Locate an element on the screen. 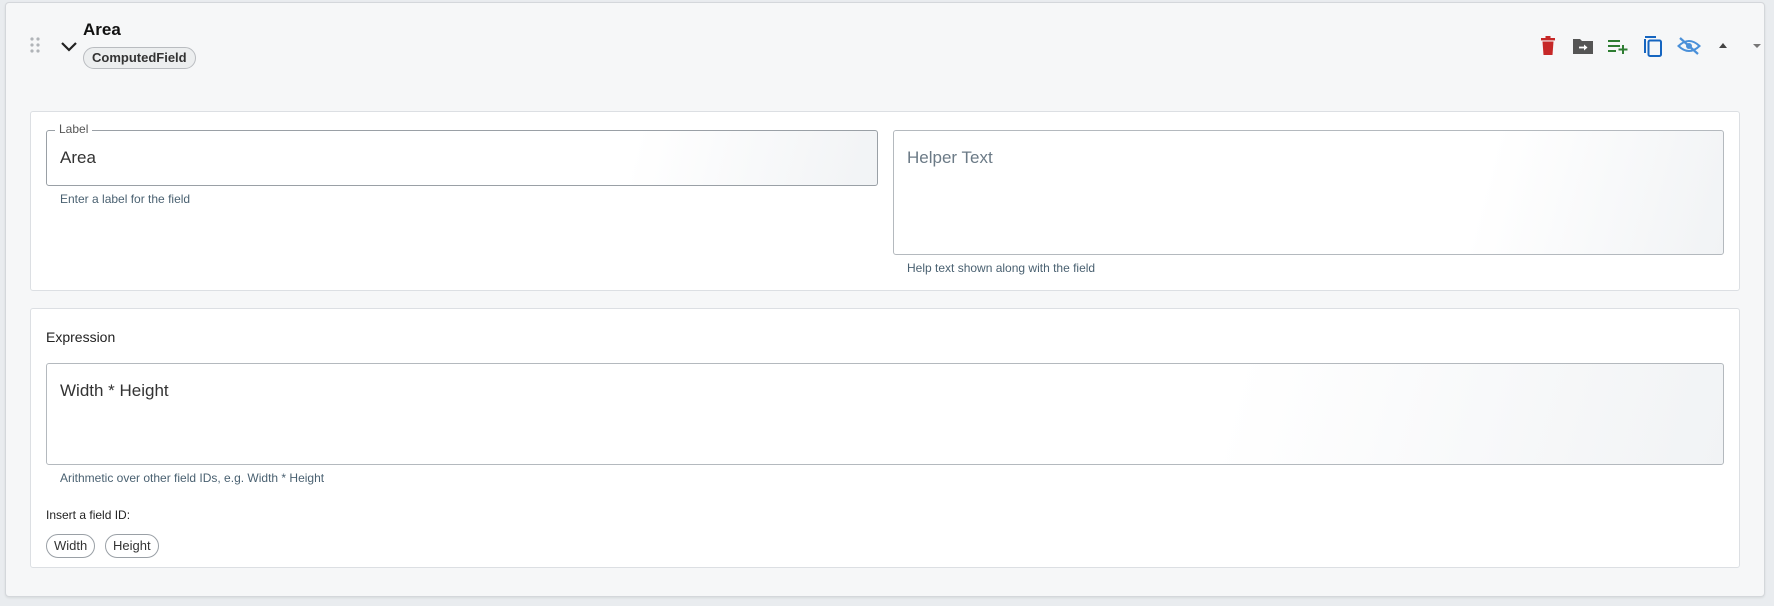 This screenshot has width=1774, height=606. move-up-button is located at coordinates (1723, 46).